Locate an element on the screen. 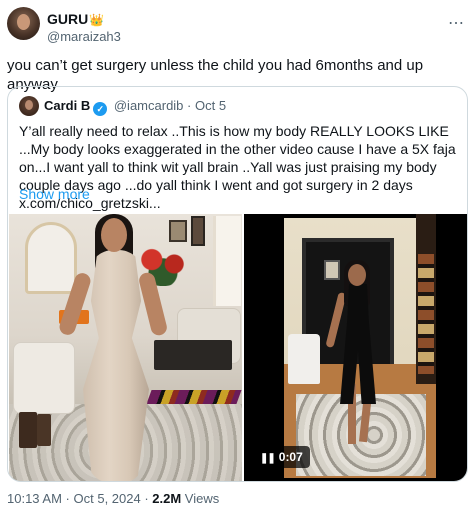 This screenshot has width=474, height=523. photo-person-head is located at coordinates (114, 235).